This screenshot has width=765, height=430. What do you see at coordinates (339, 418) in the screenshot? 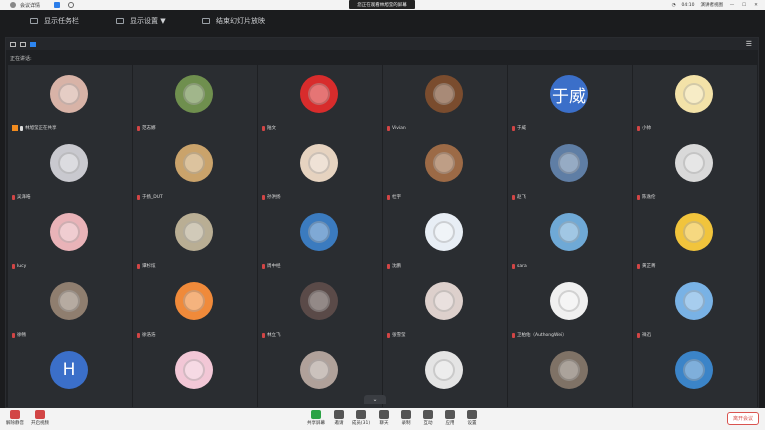
I see `invite-button: 邀请` at bounding box center [339, 418].